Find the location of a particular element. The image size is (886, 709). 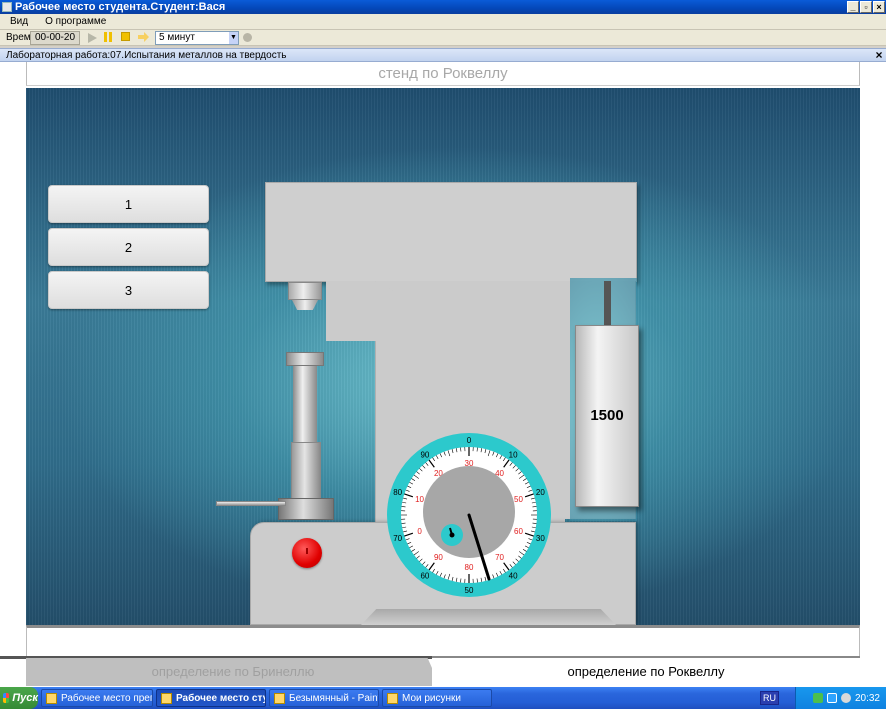

indenter-holder is located at coordinates (305, 291).